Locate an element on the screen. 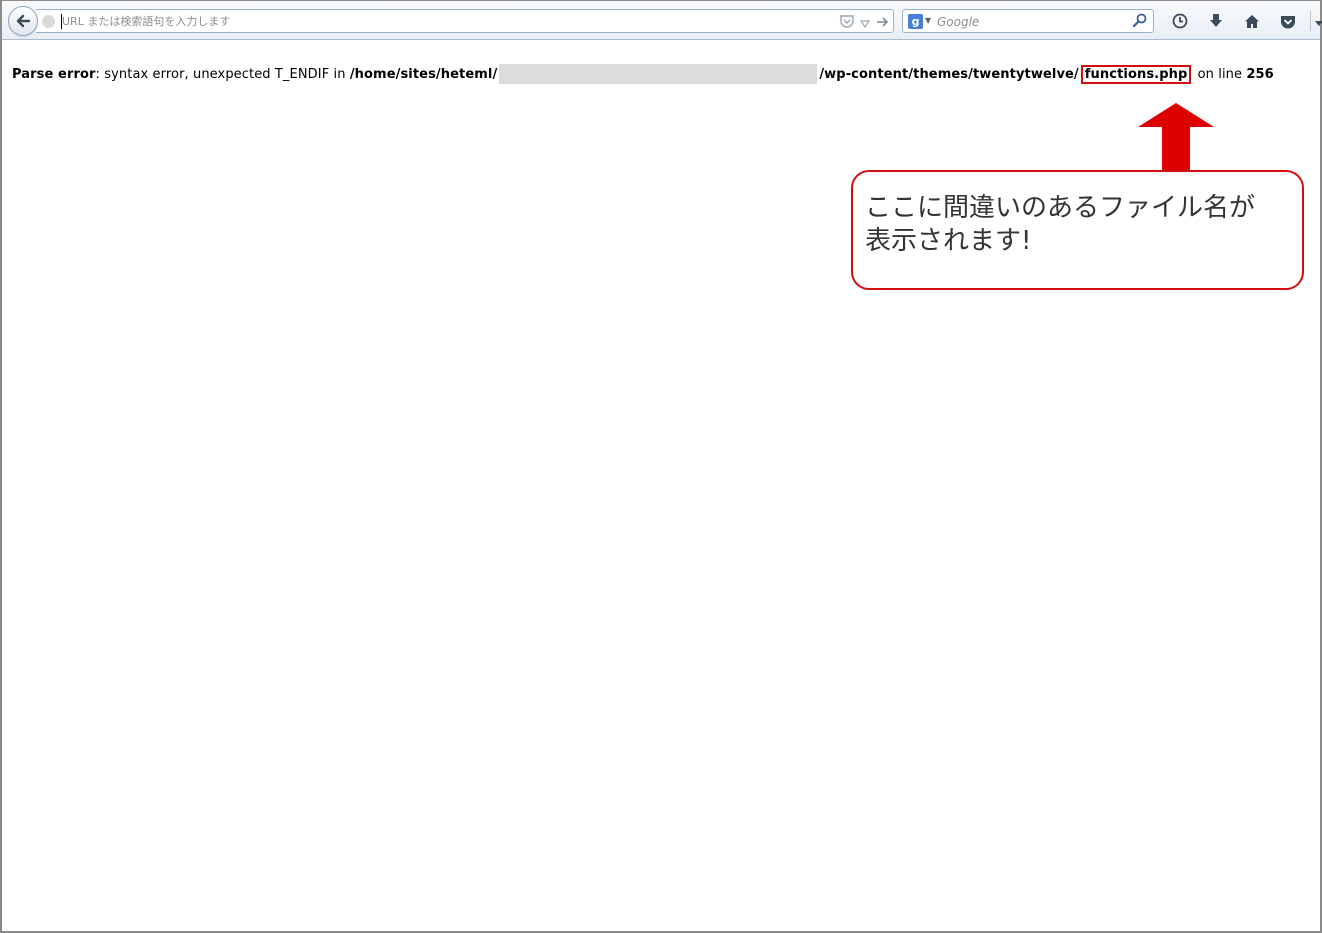 This screenshot has width=1322, height=933. callout-line-2: 表示されます! is located at coordinates (948, 241).